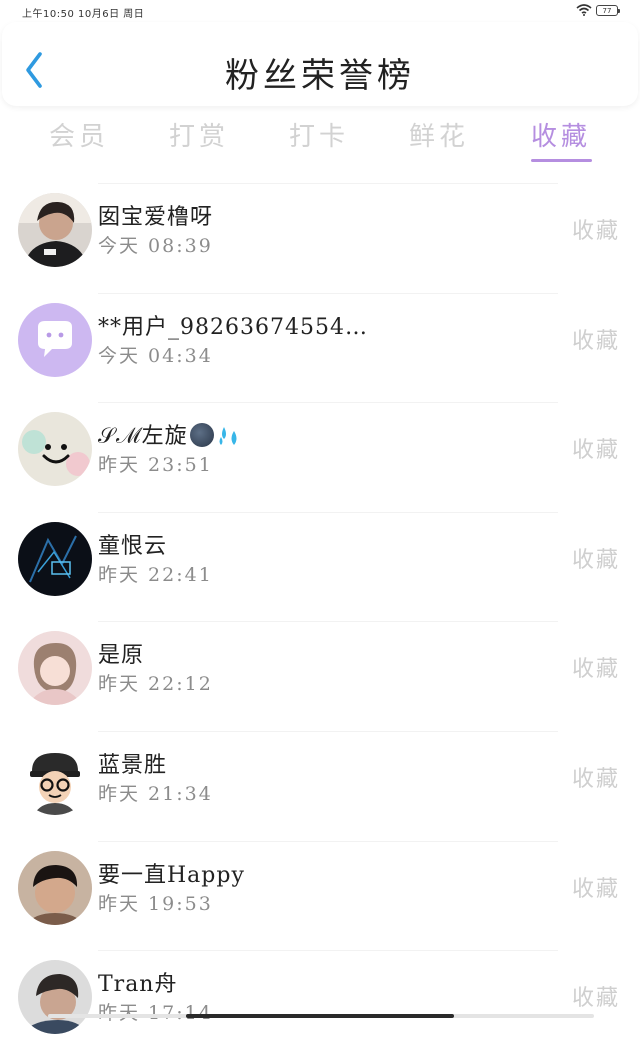  I want to click on wifi-icon, so click(584, 10).